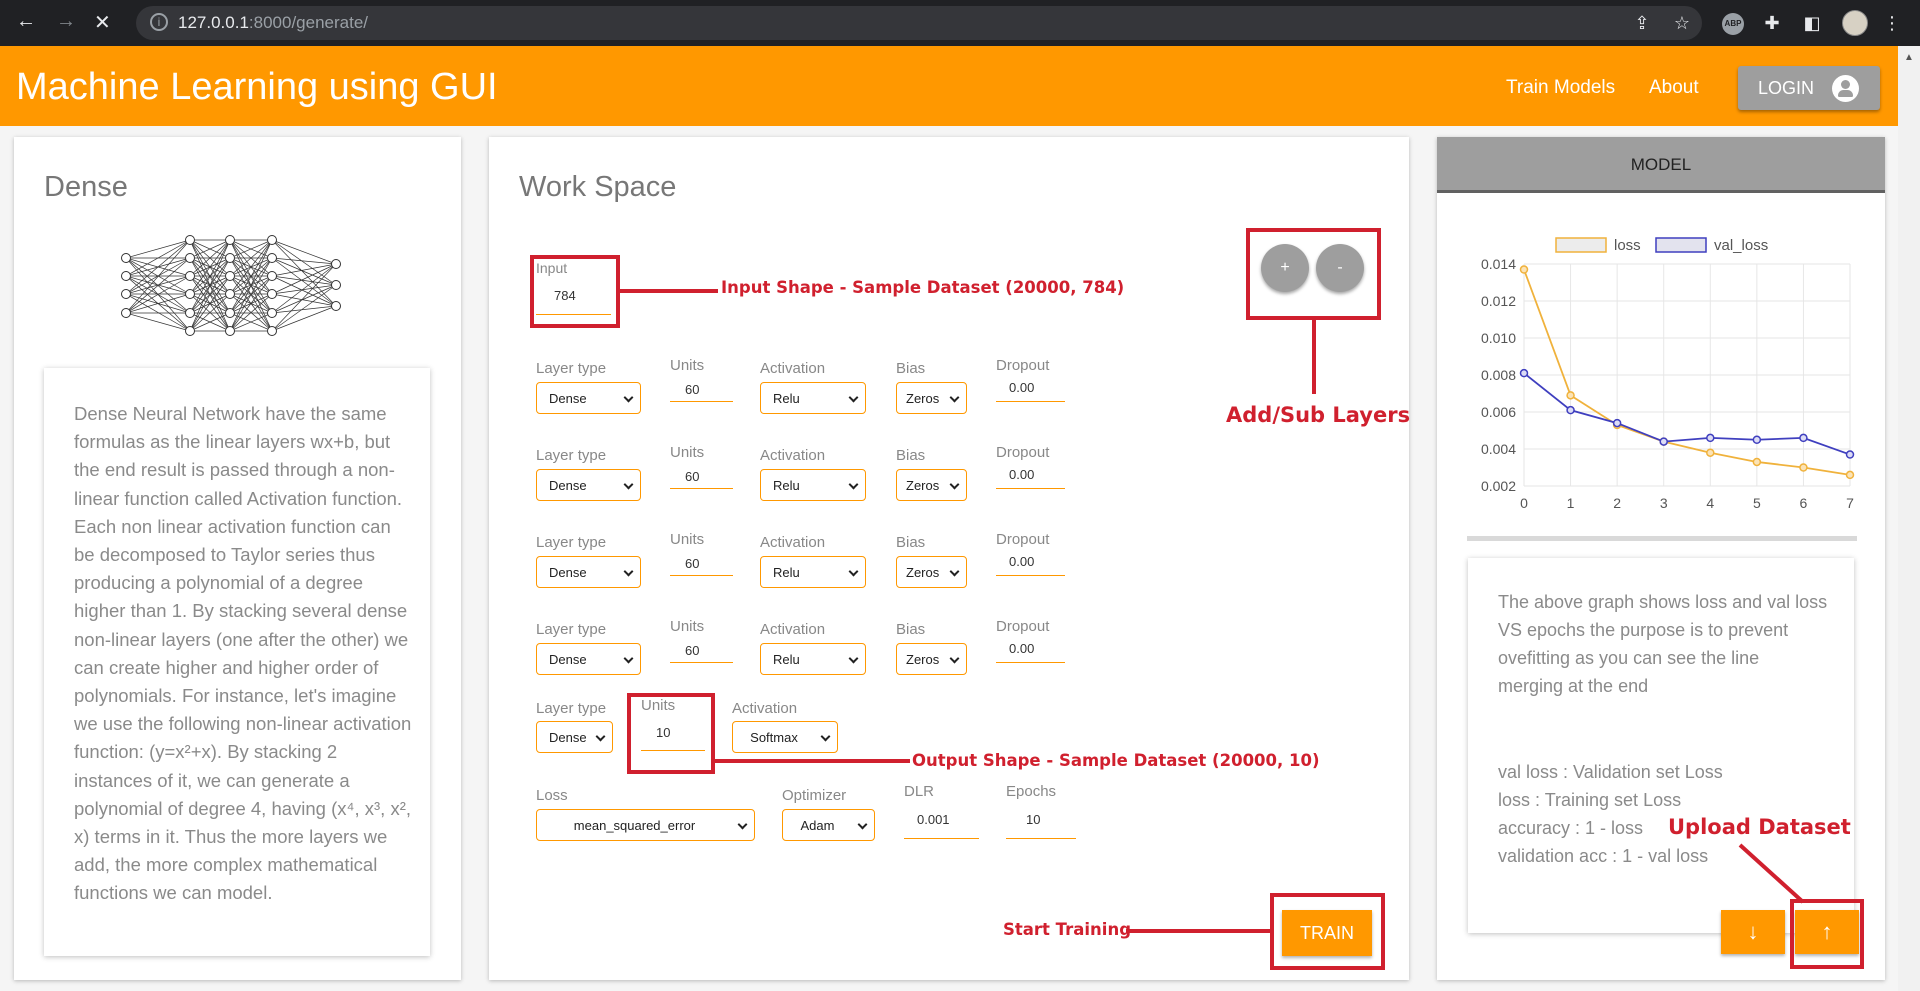 The width and height of the screenshot is (1920, 991). I want to click on address-bar, so click(919, 23).